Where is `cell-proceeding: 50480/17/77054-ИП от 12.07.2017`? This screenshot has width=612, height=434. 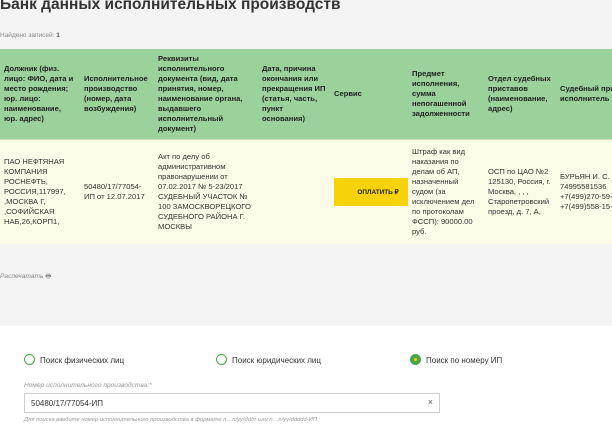
cell-proceeding: 50480/17/77054-ИП от 12.07.2017 is located at coordinates (117, 191).